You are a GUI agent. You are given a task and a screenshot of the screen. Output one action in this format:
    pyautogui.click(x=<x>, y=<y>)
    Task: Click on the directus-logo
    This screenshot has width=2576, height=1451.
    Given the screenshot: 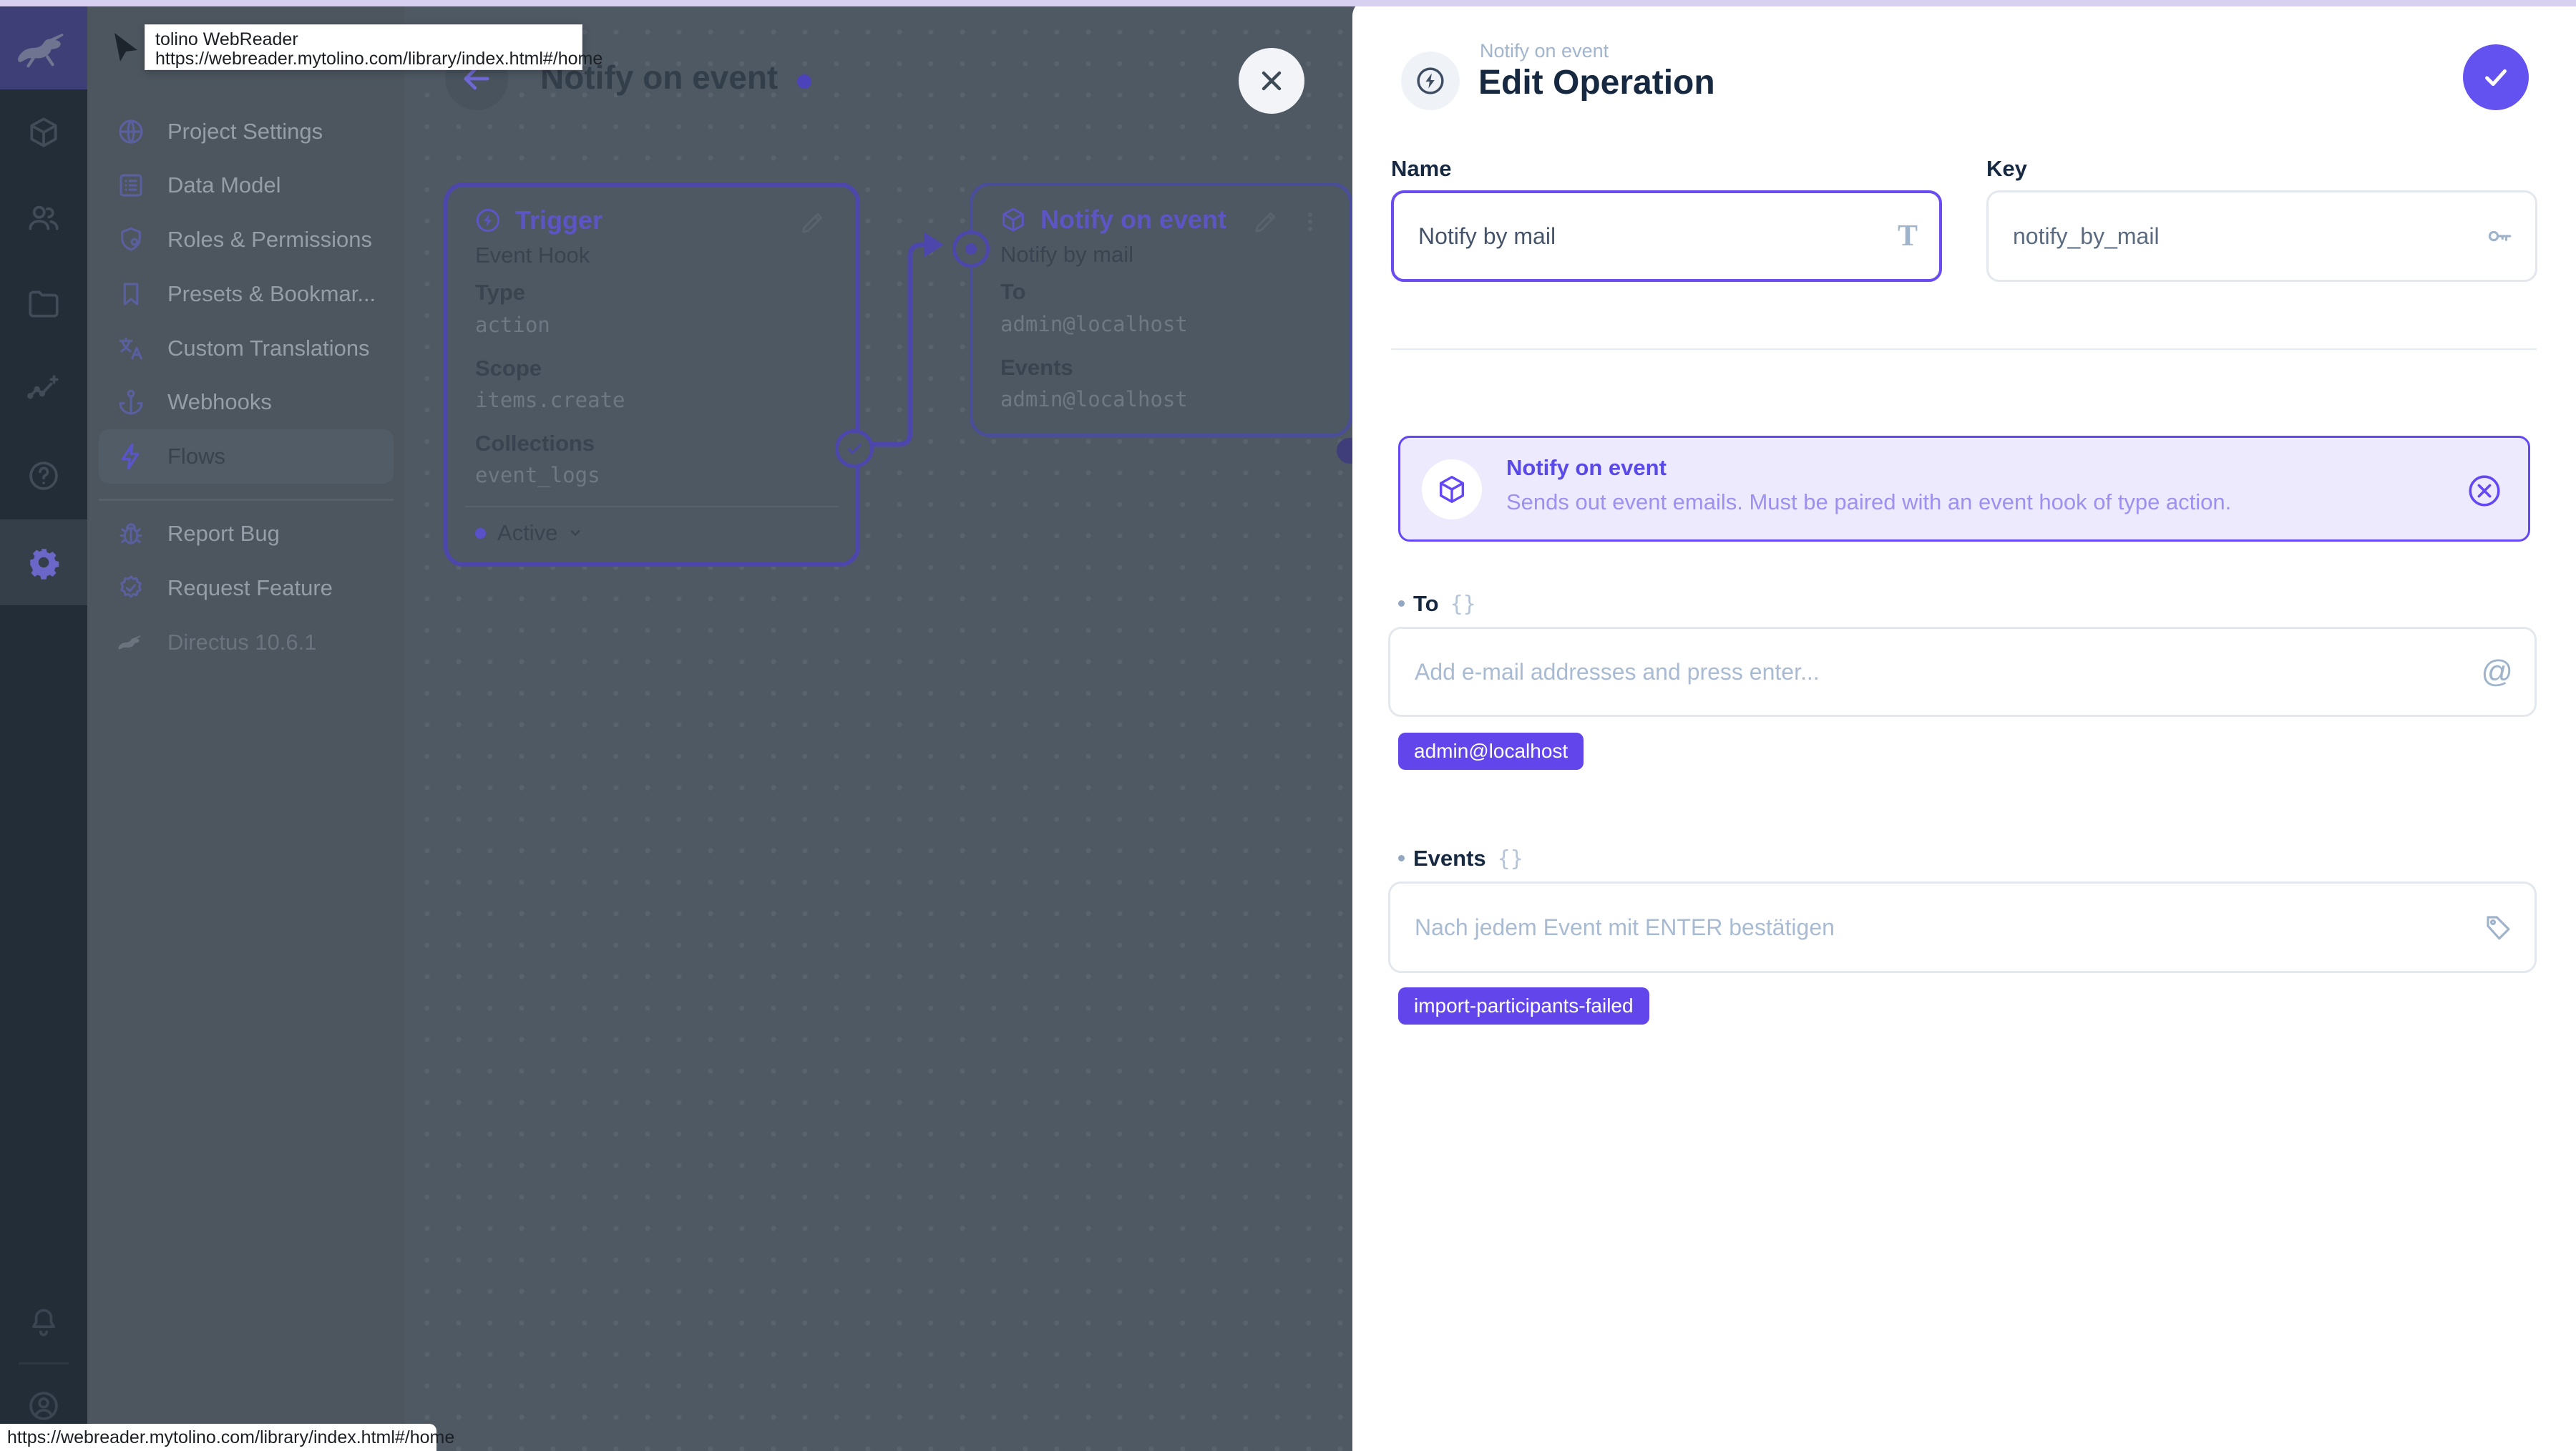 What is the action you would take?
    pyautogui.click(x=43, y=47)
    